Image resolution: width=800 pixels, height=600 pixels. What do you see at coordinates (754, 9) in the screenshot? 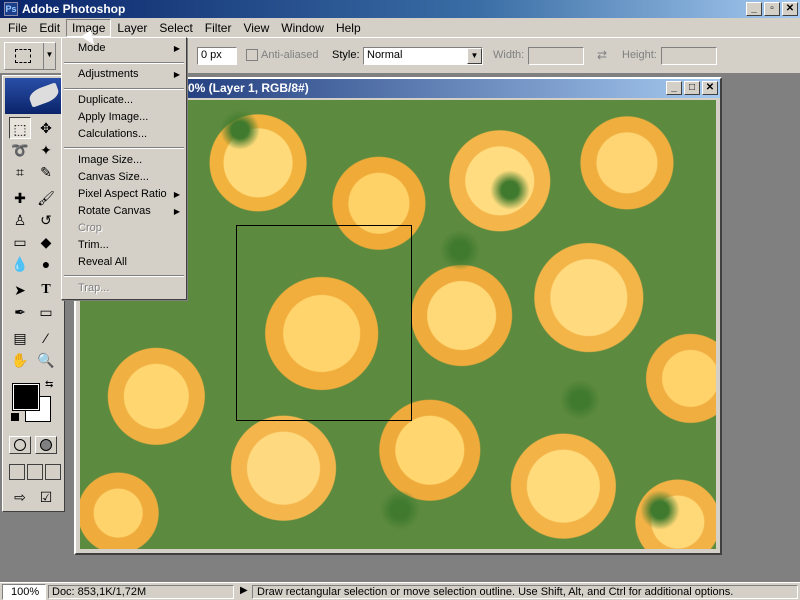
I see `minimize-button: _` at bounding box center [754, 9].